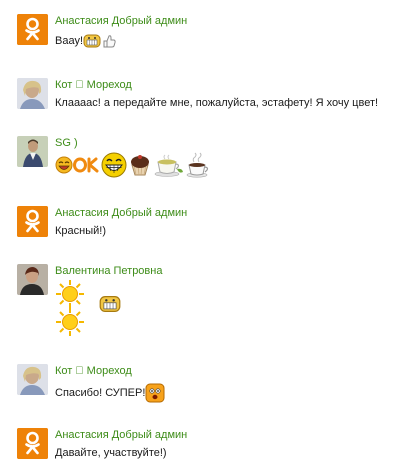 The height and width of the screenshot is (475, 409). What do you see at coordinates (197, 165) in the screenshot?
I see `coffee-cup-emoticon` at bounding box center [197, 165].